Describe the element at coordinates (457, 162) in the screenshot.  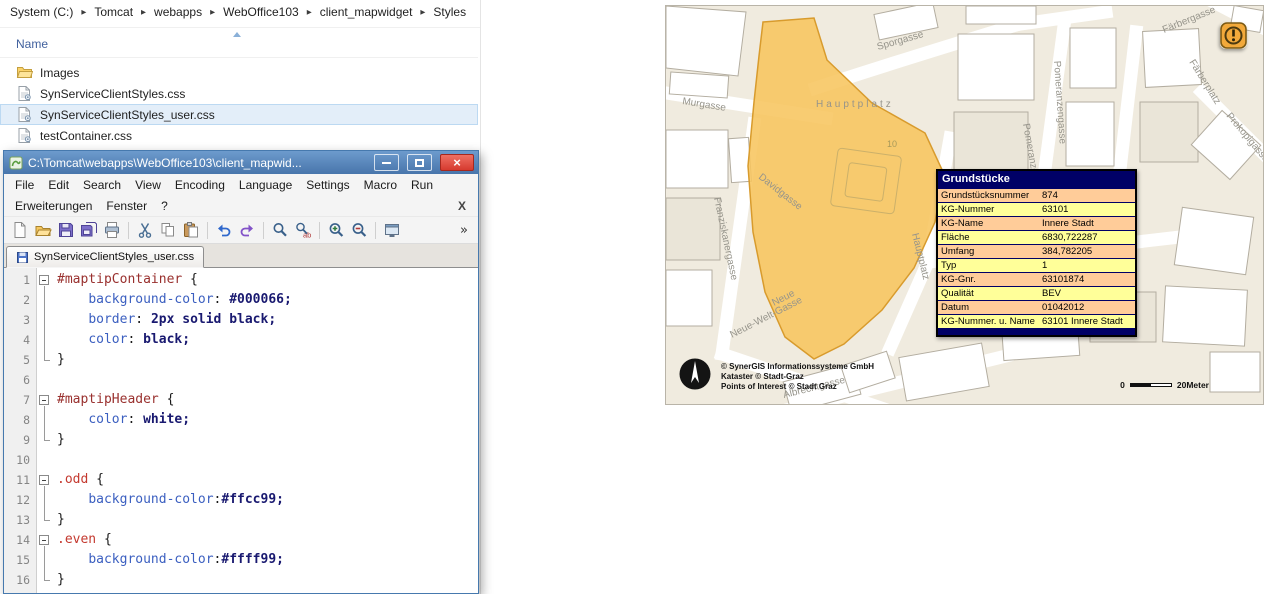
I see `close-button: ×` at that location.